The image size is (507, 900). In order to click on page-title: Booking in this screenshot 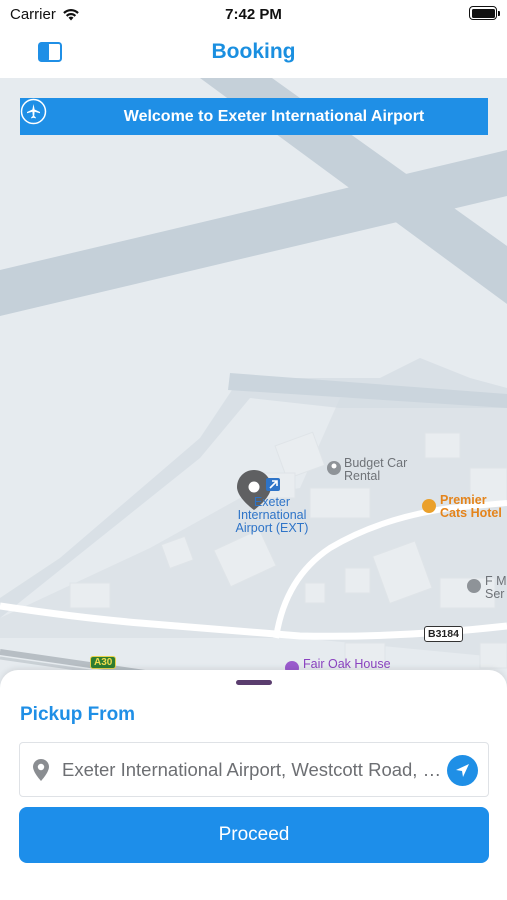, I will do `click(253, 51)`.